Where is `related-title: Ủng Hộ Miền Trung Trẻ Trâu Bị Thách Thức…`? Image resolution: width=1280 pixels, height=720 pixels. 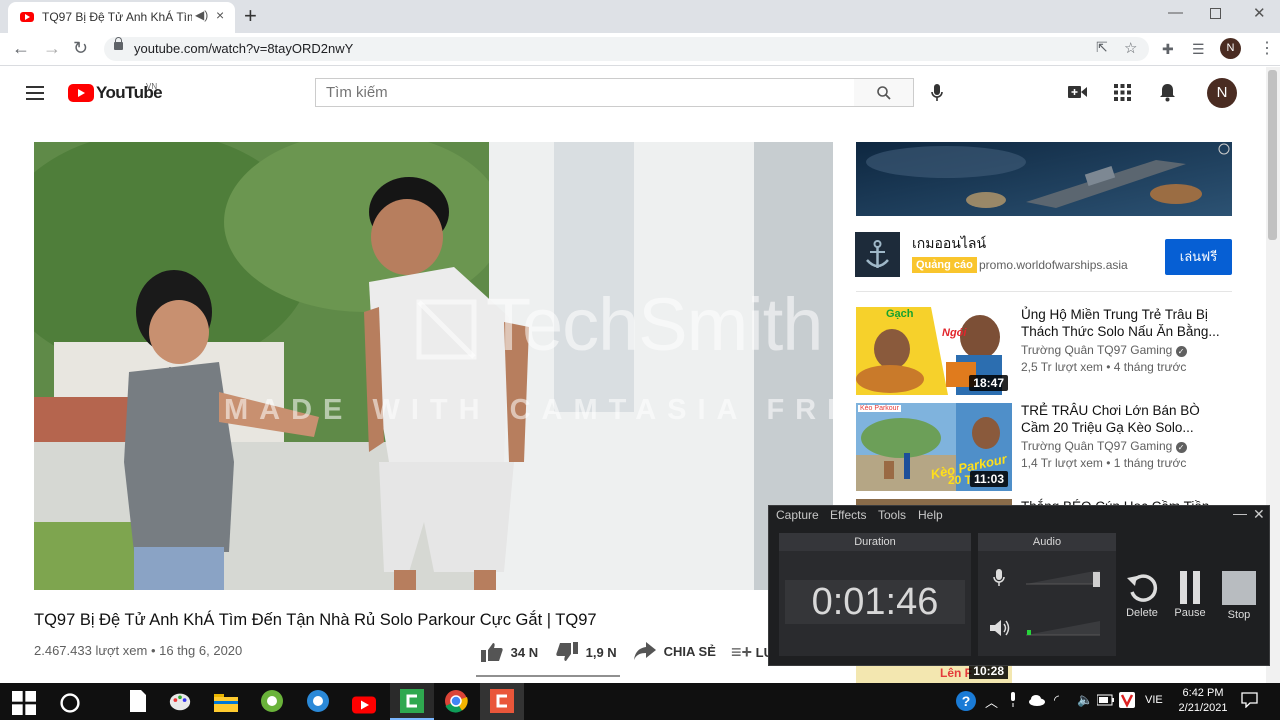
related-title: Ủng Hộ Miền Trung Trẻ Trâu Bị Thách Thức… is located at coordinates (1126, 323).